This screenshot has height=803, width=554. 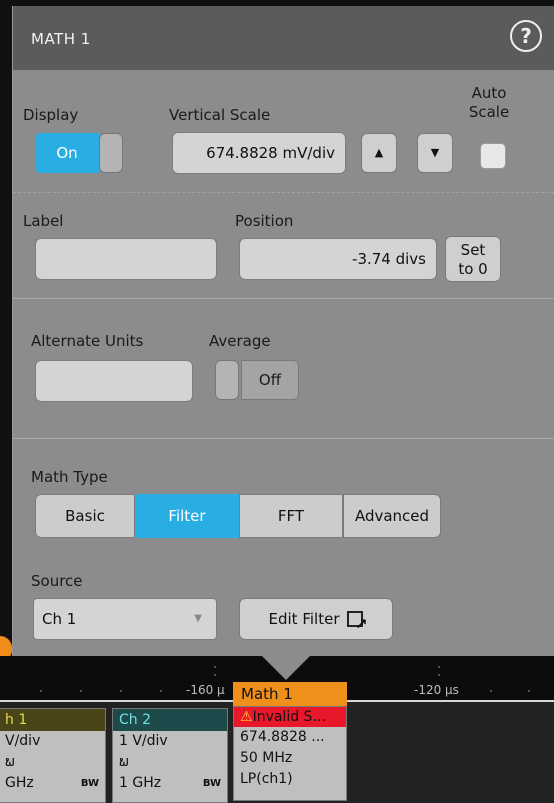 What do you see at coordinates (220, 115) in the screenshot?
I see `vertical-scale-label: Vertical Scale` at bounding box center [220, 115].